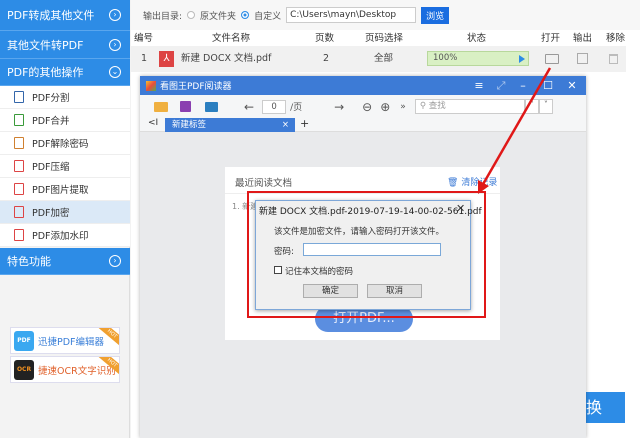  What do you see at coordinates (372, 249) in the screenshot?
I see `password-input` at bounding box center [372, 249].